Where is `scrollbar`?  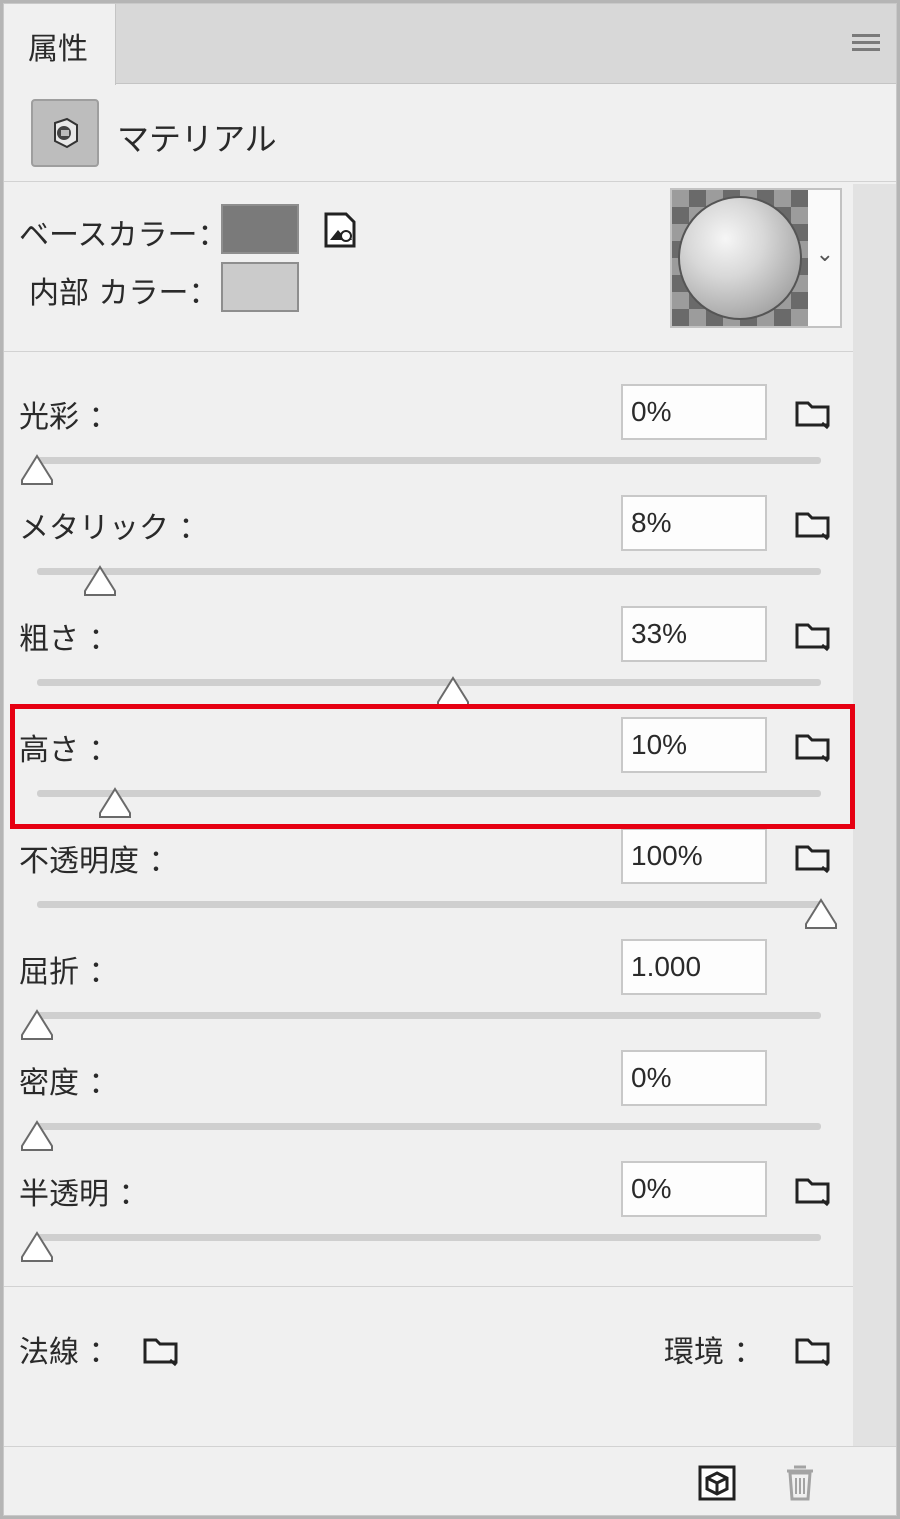 scrollbar is located at coordinates (874, 815).